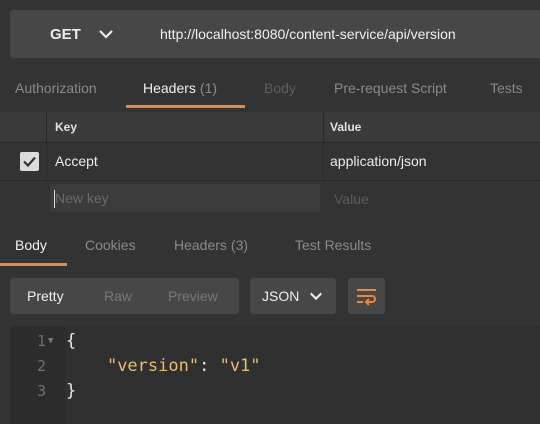 This screenshot has width=540, height=424. Describe the element at coordinates (239, 245) in the screenshot. I see `tab-count: (3)` at that location.